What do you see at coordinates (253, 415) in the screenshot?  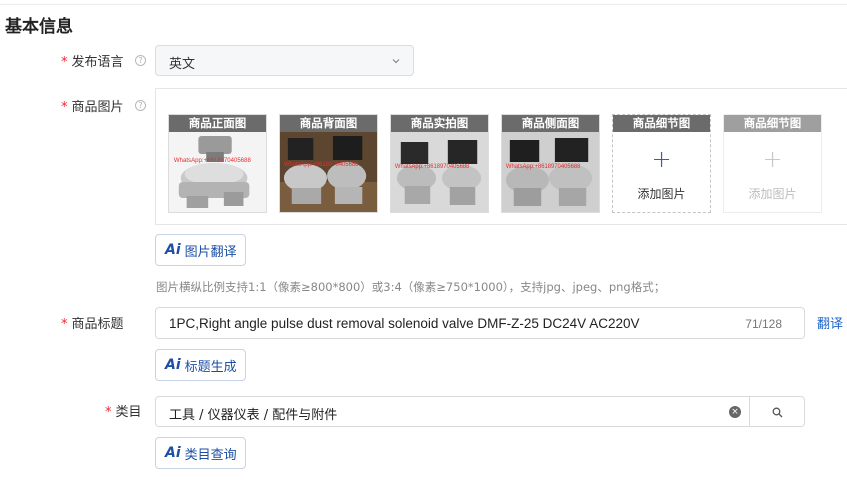 I see `category-value: 工具 / 仪器仪表 / 配件与附件` at bounding box center [253, 415].